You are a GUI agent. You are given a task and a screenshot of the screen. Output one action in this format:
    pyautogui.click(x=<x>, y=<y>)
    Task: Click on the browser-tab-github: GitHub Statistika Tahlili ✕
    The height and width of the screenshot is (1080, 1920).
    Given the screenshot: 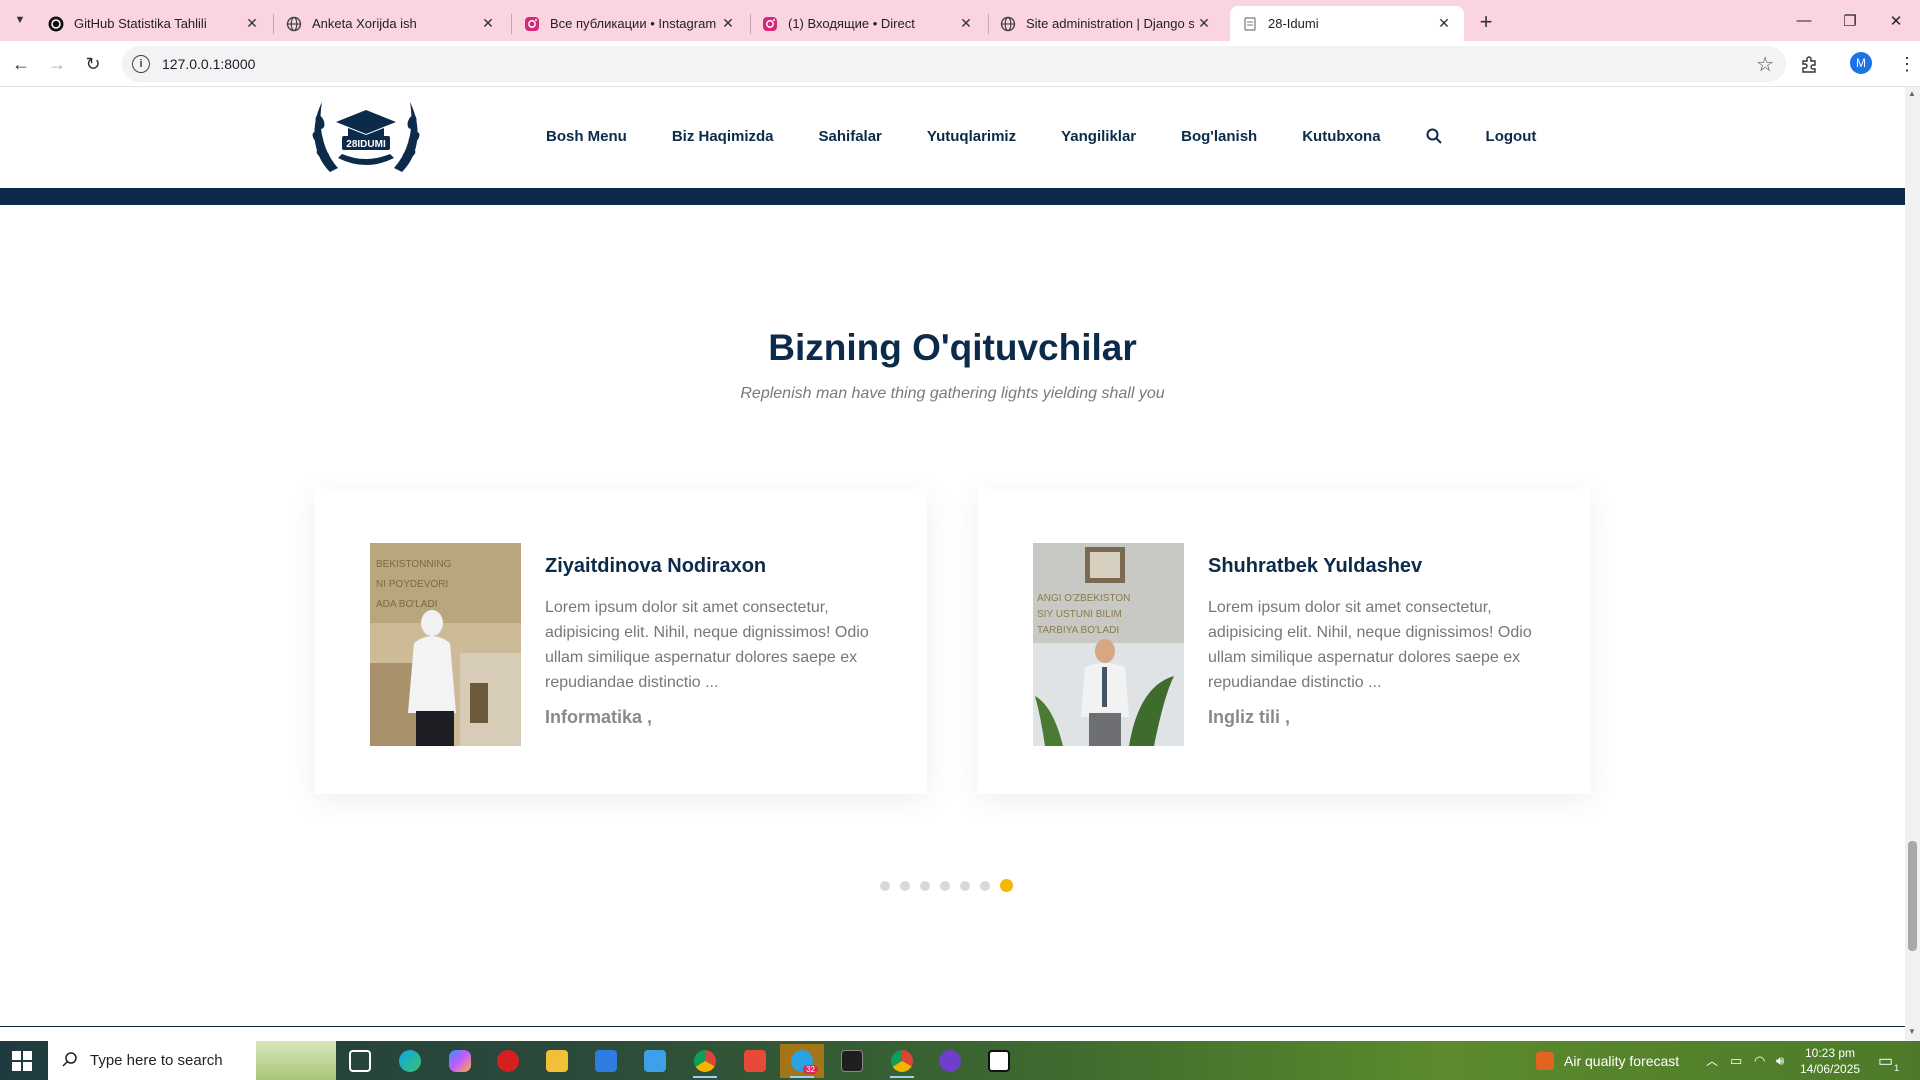 What is the action you would take?
    pyautogui.click(x=154, y=23)
    